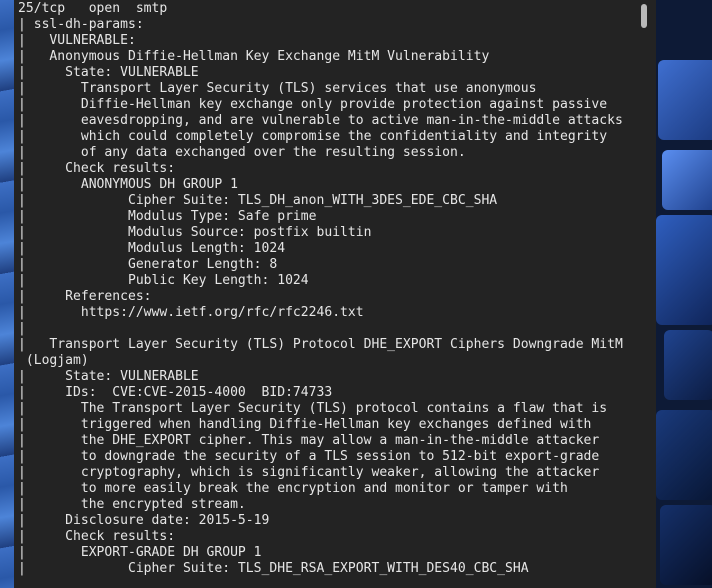 This screenshot has width=712, height=588. What do you see at coordinates (128, 184) in the screenshot?
I see `terminal-line: | ANONYMOUS DH GROUP 1` at bounding box center [128, 184].